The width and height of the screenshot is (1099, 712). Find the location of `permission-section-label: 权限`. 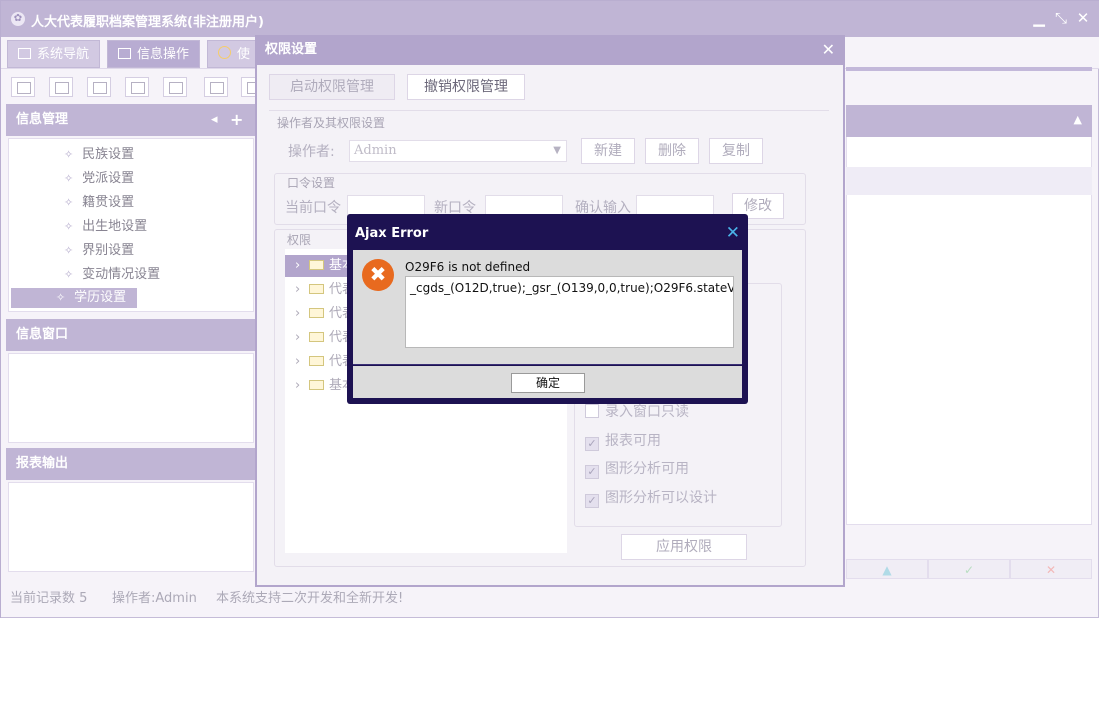

permission-section-label: 权限 is located at coordinates (299, 240).